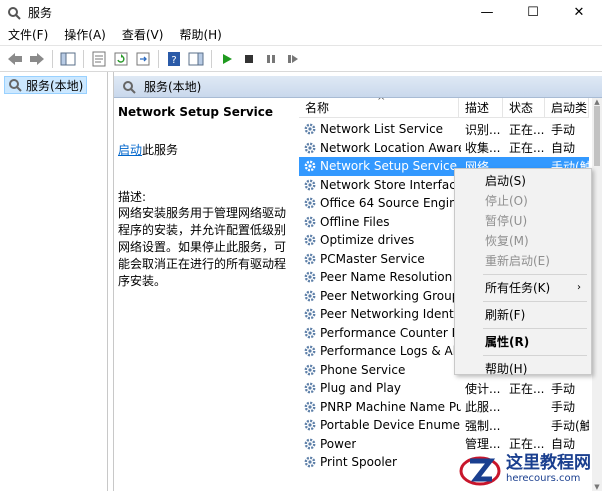 The width and height of the screenshot is (602, 491). I want to click on start-service-button, so click(227, 59).